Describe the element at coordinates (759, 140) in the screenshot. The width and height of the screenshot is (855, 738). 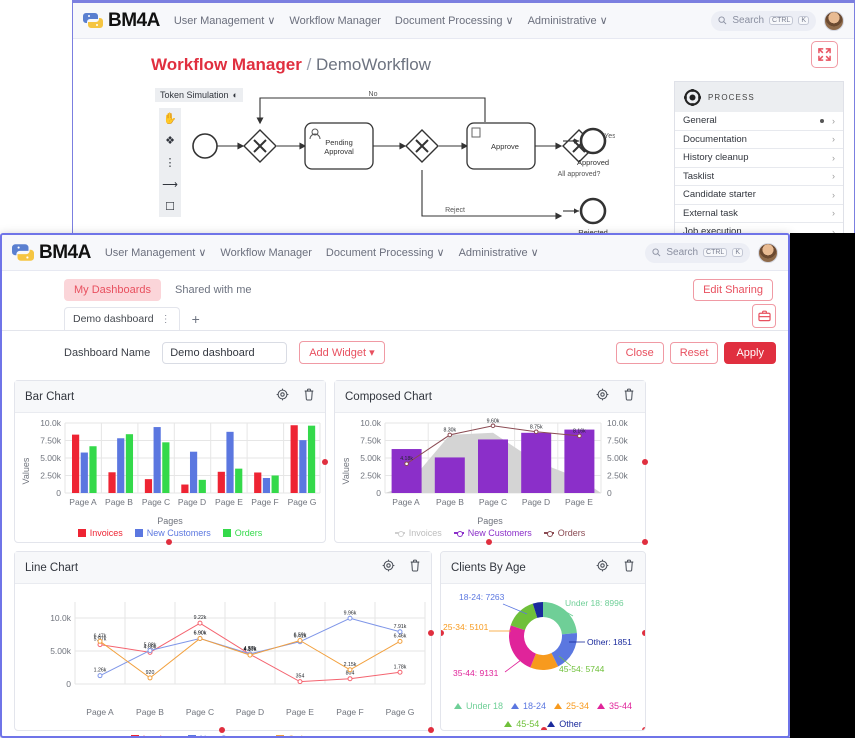
I see `process-item-documentation: Documentation ›` at that location.